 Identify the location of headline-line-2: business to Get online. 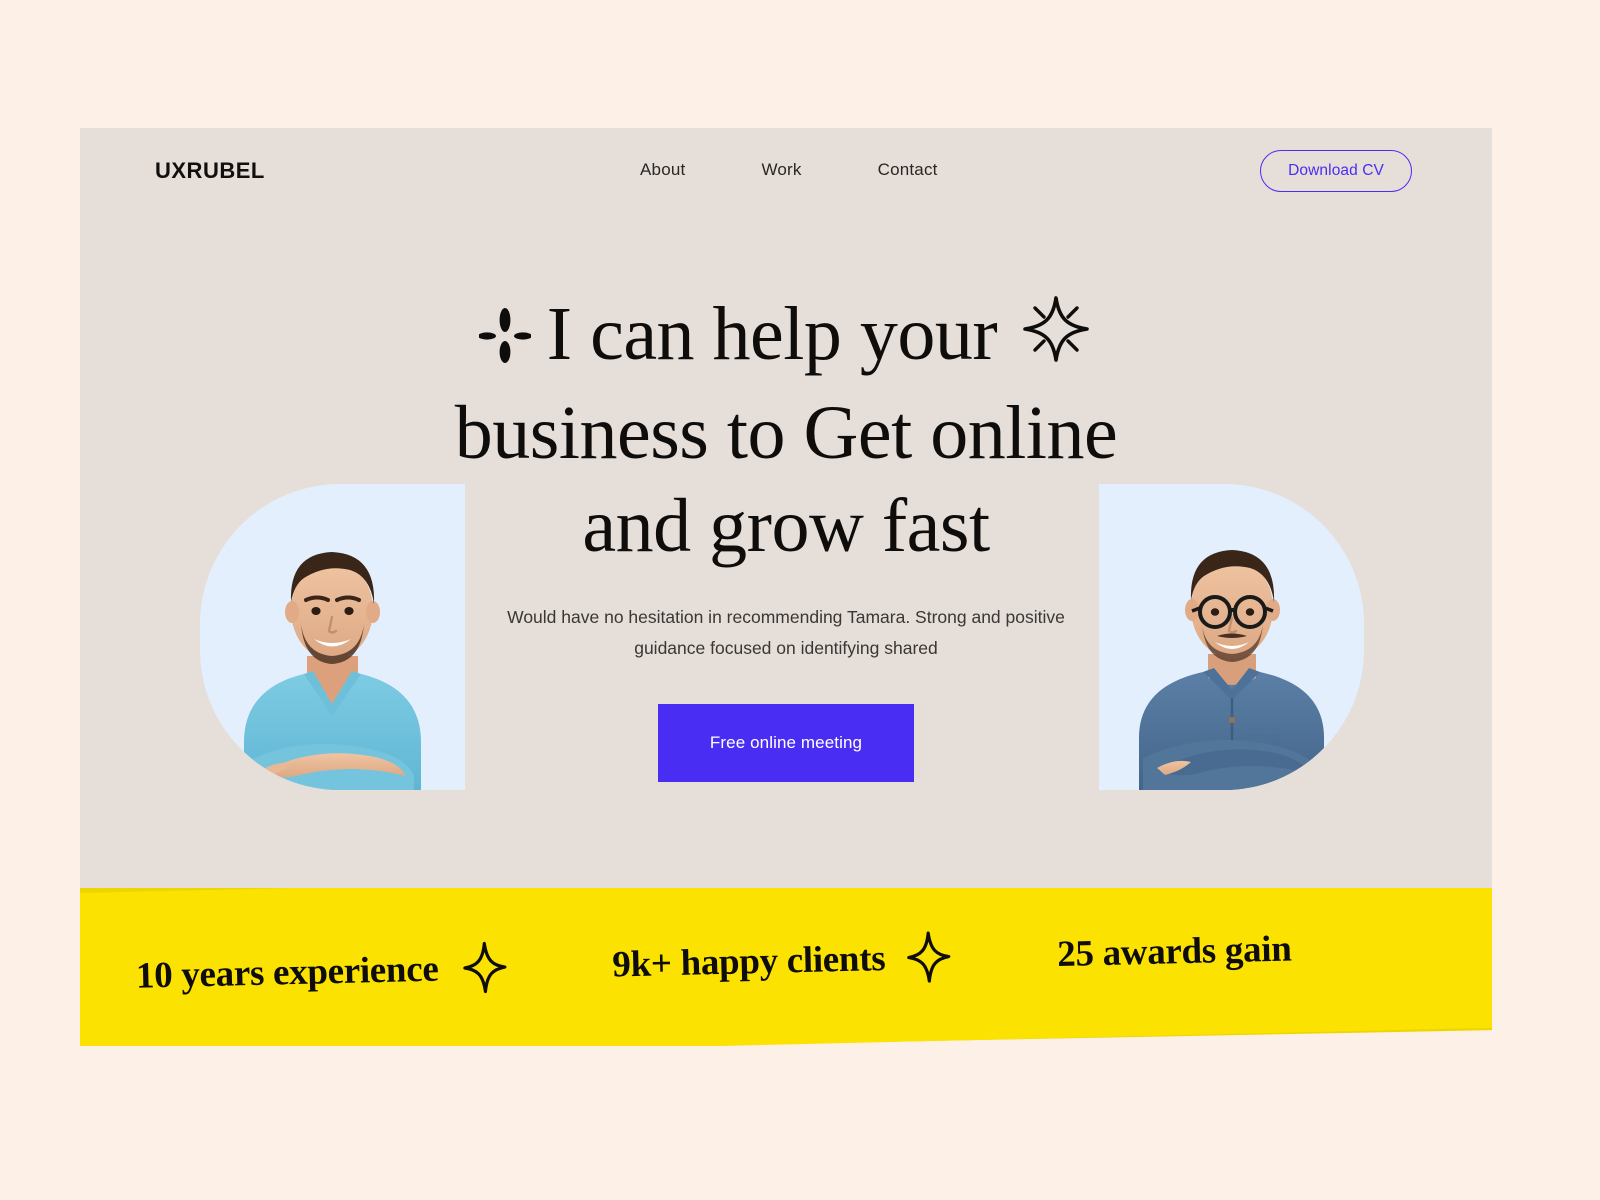
(786, 433).